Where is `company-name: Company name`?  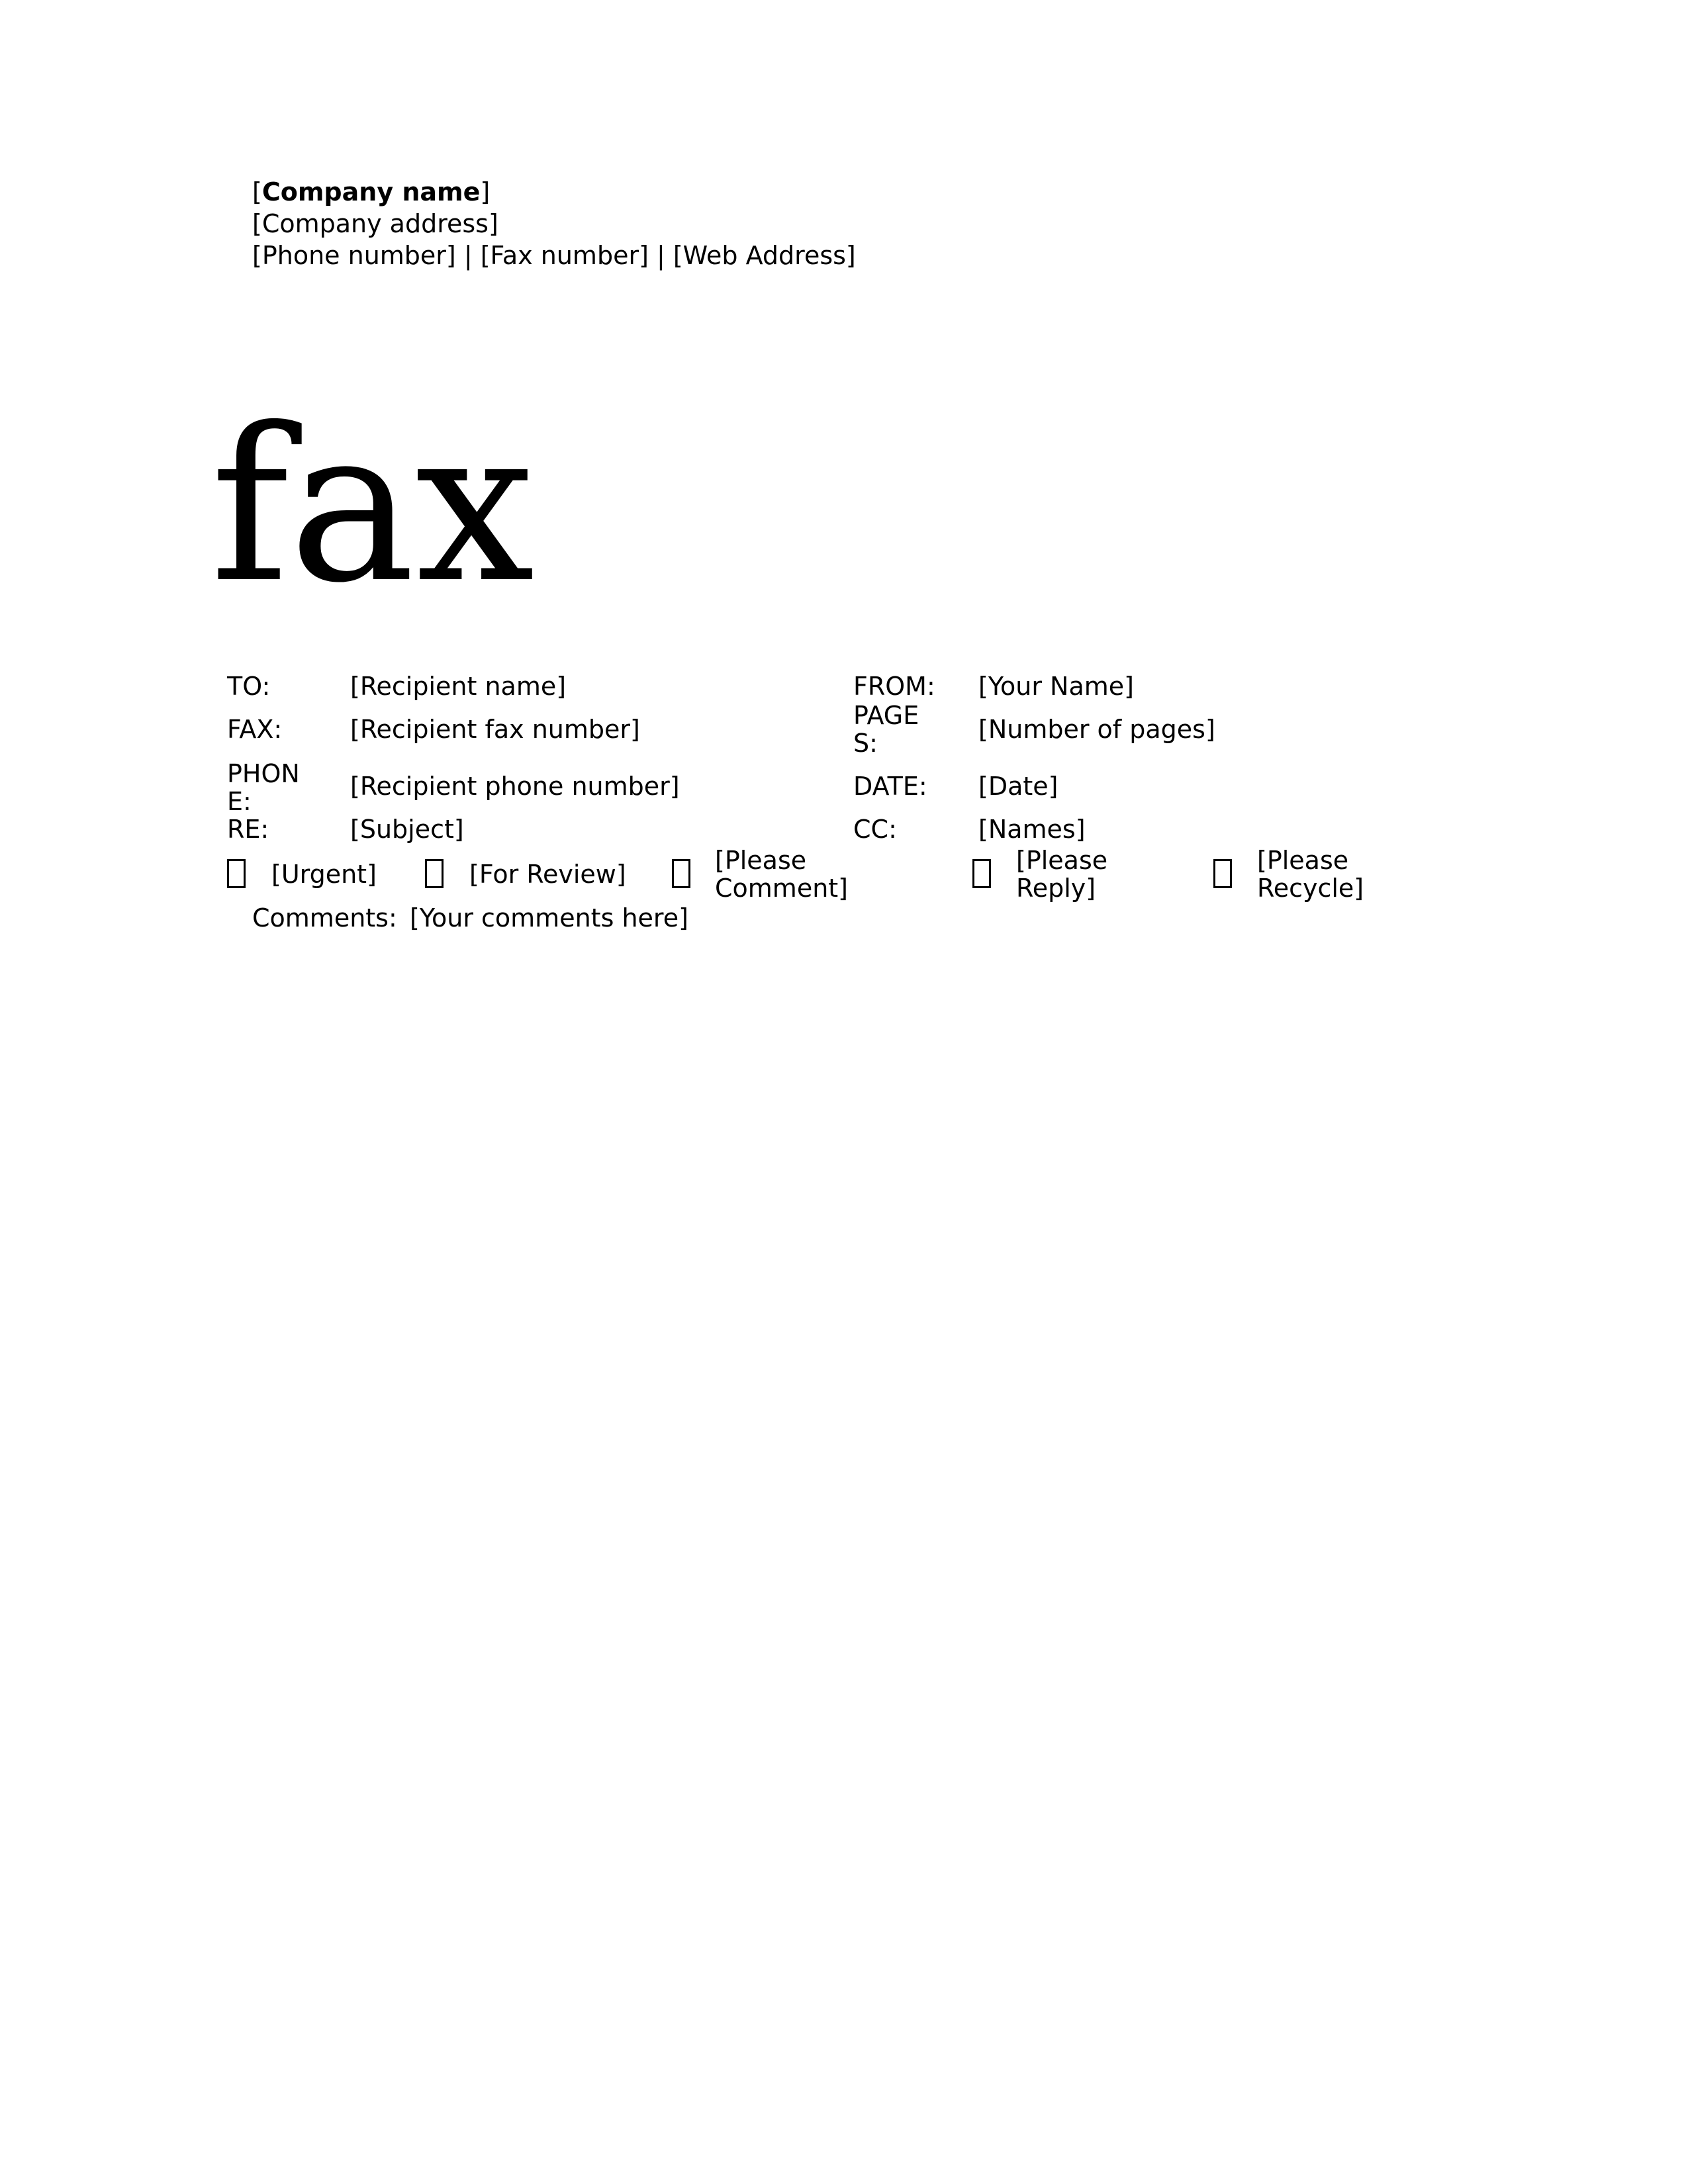
company-name: Company name is located at coordinates (371, 192).